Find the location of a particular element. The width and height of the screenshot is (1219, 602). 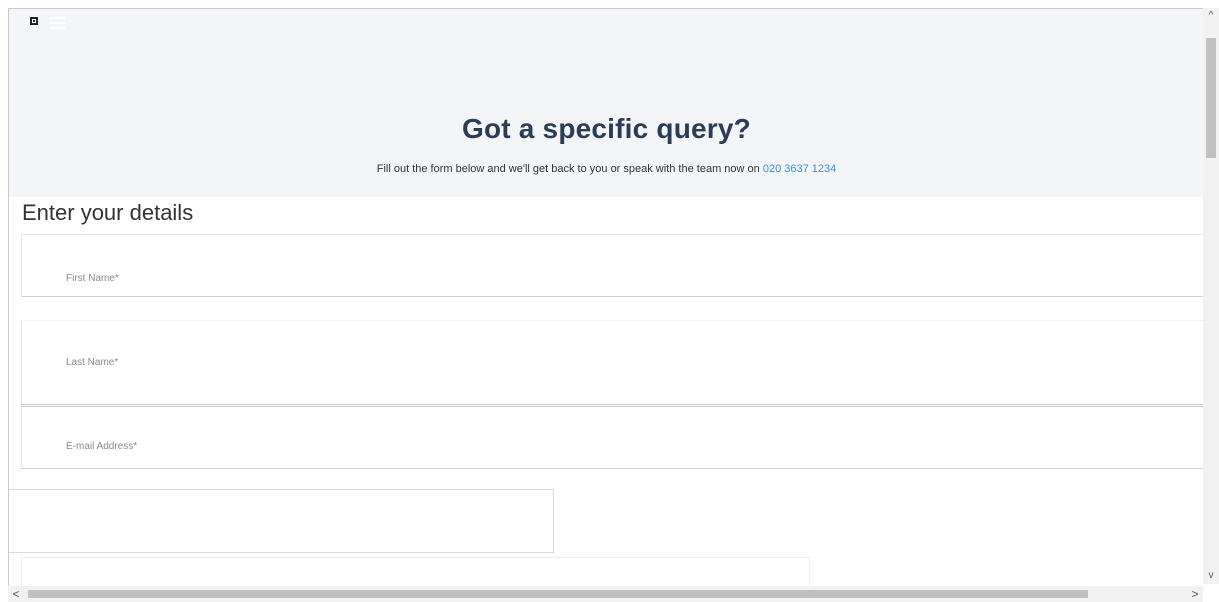

scroll-right-icon: > is located at coordinates (1195, 594).